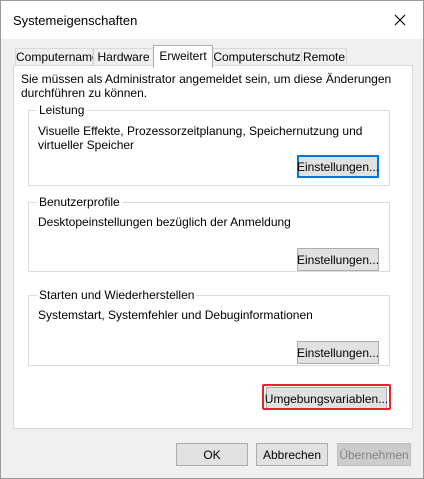 Image resolution: width=424 pixels, height=479 pixels. What do you see at coordinates (75, 20) in the screenshot?
I see `window-title: Systemeigenschaften` at bounding box center [75, 20].